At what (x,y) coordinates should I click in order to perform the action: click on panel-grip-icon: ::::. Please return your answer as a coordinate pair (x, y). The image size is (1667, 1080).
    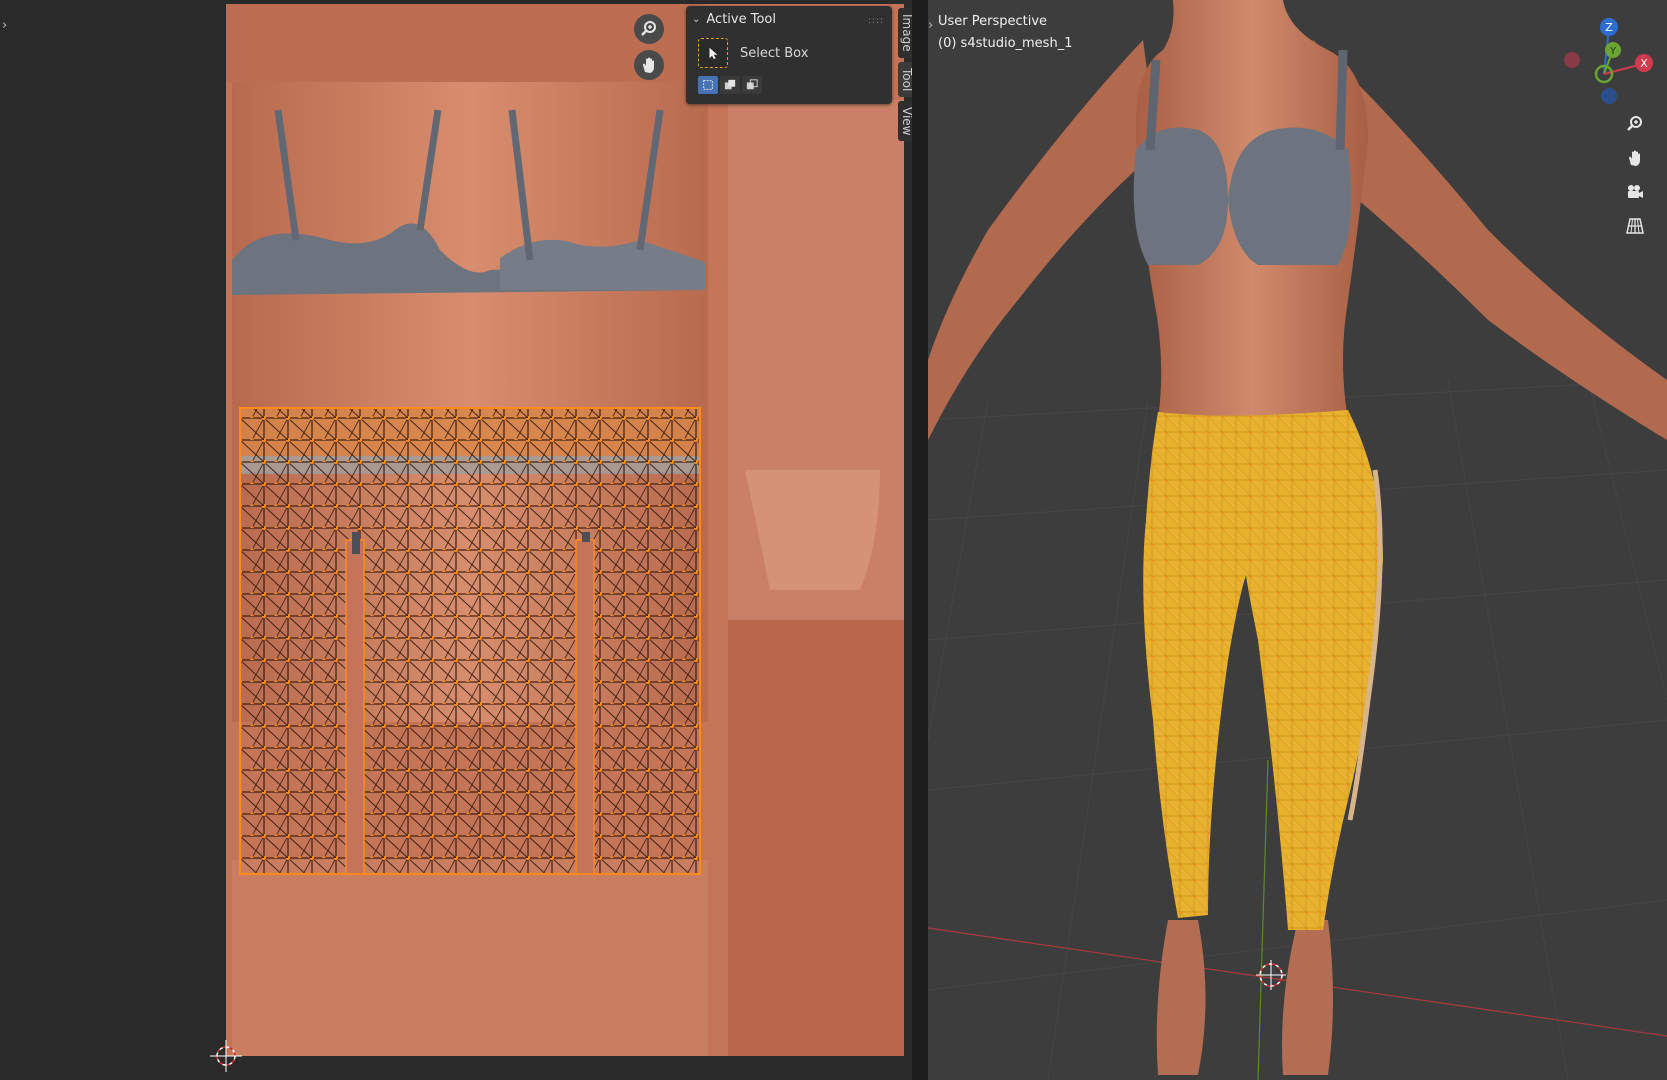
    Looking at the image, I should click on (876, 21).